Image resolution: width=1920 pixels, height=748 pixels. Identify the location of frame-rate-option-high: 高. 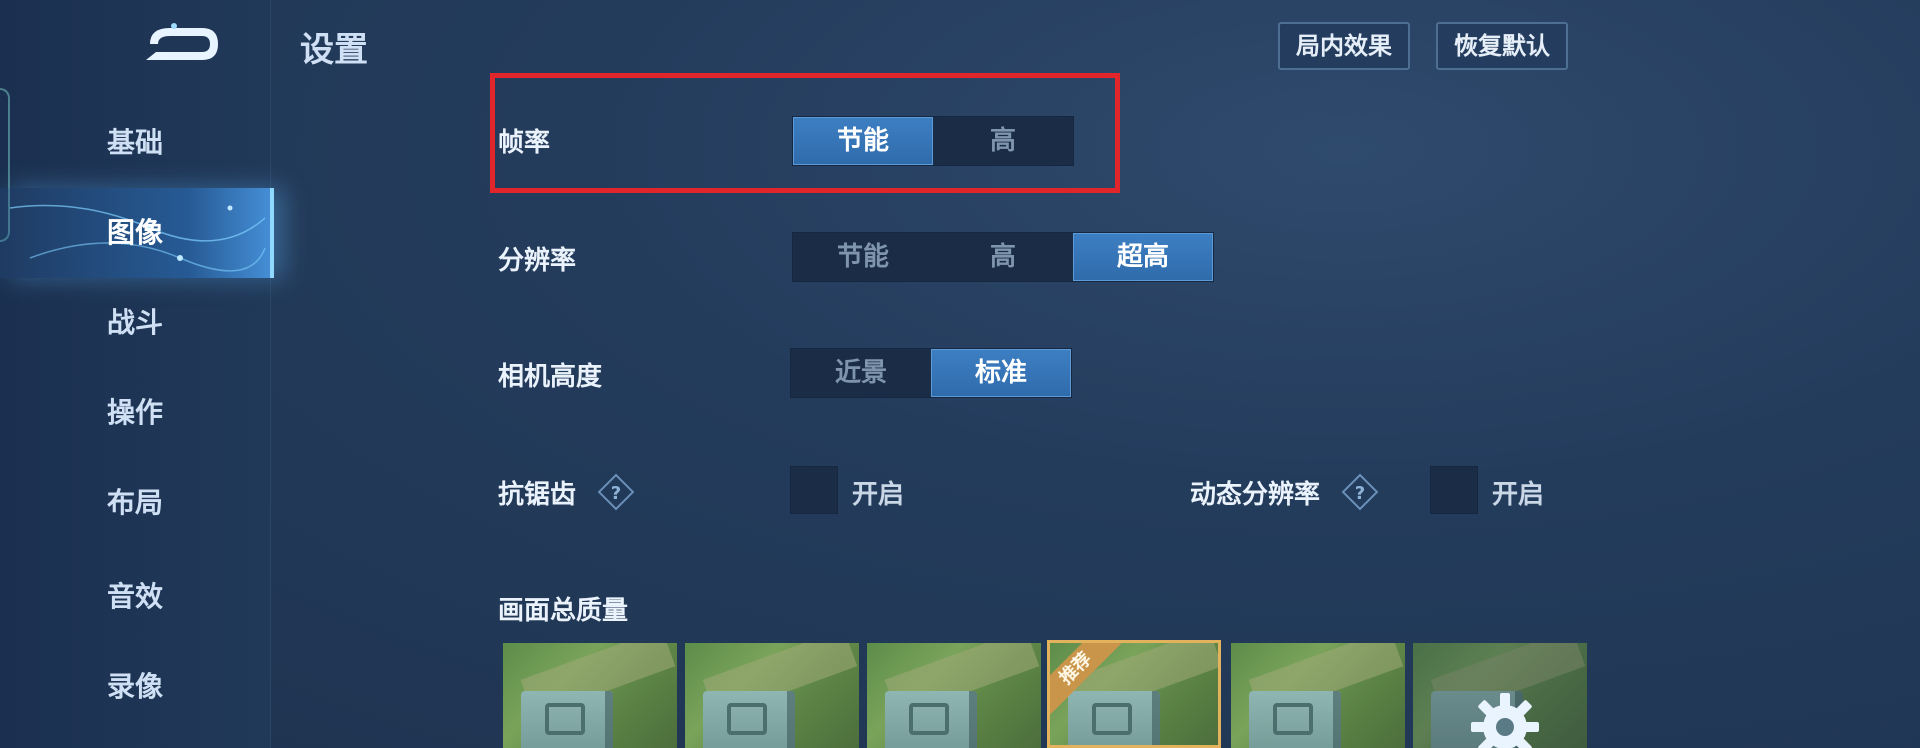
(1003, 141).